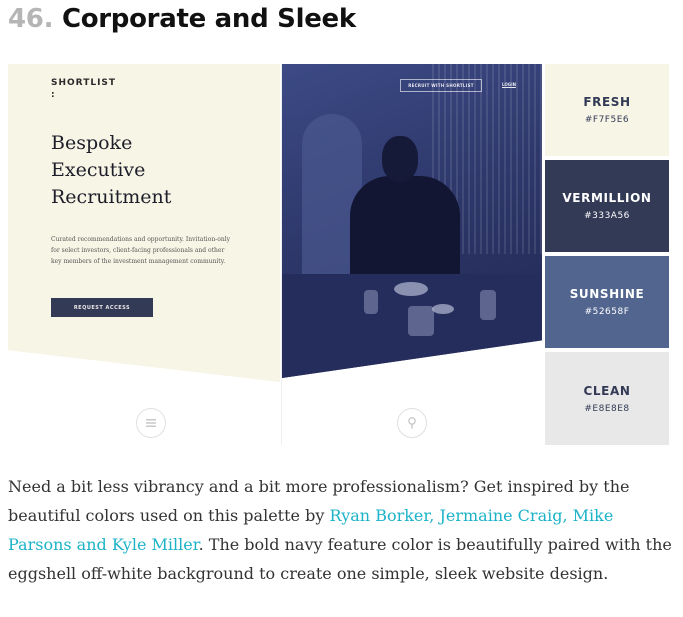  I want to click on swatch-sunshine: SUNSHINE #52658F, so click(607, 302).